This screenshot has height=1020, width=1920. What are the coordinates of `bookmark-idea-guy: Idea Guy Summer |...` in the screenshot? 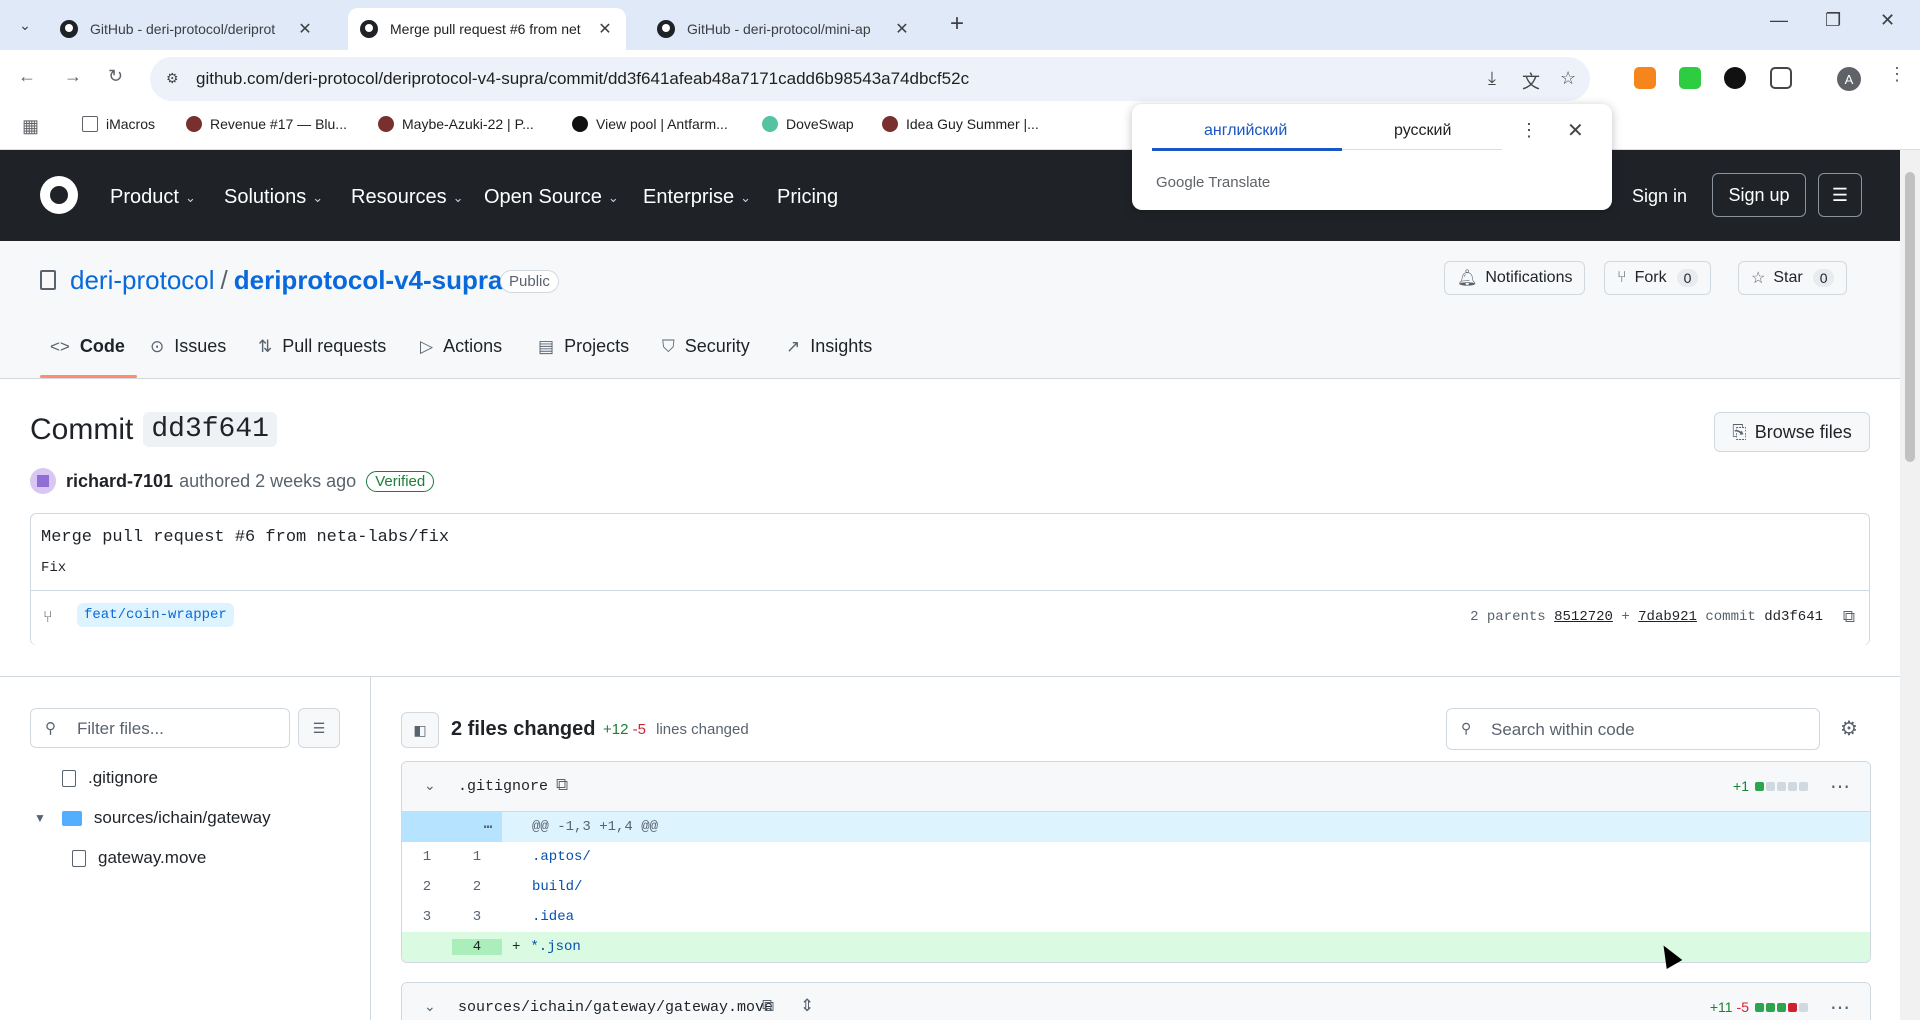 It's located at (960, 124).